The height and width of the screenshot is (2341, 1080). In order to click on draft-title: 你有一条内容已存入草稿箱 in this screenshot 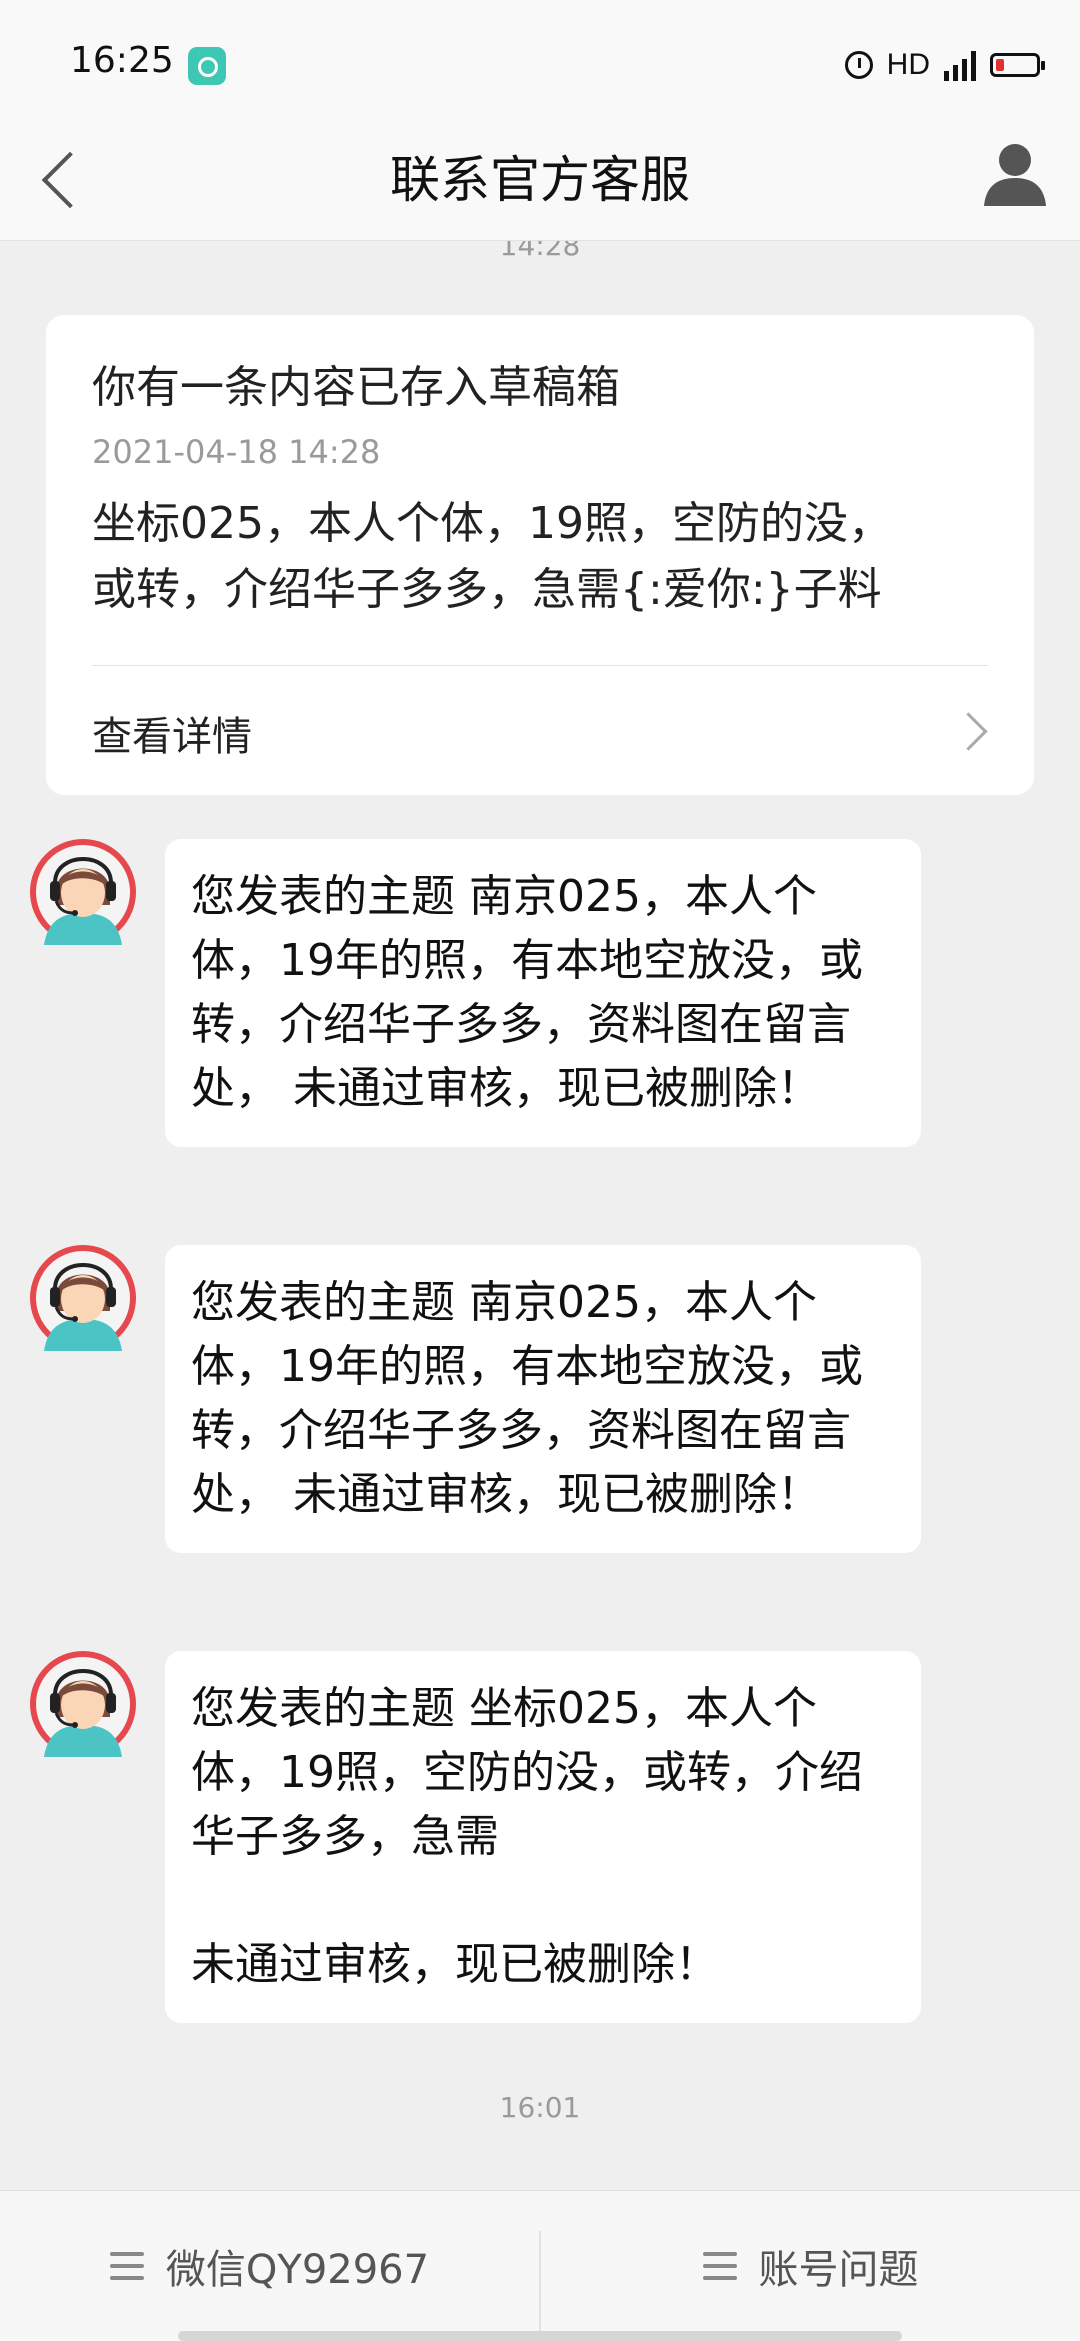, I will do `click(356, 387)`.